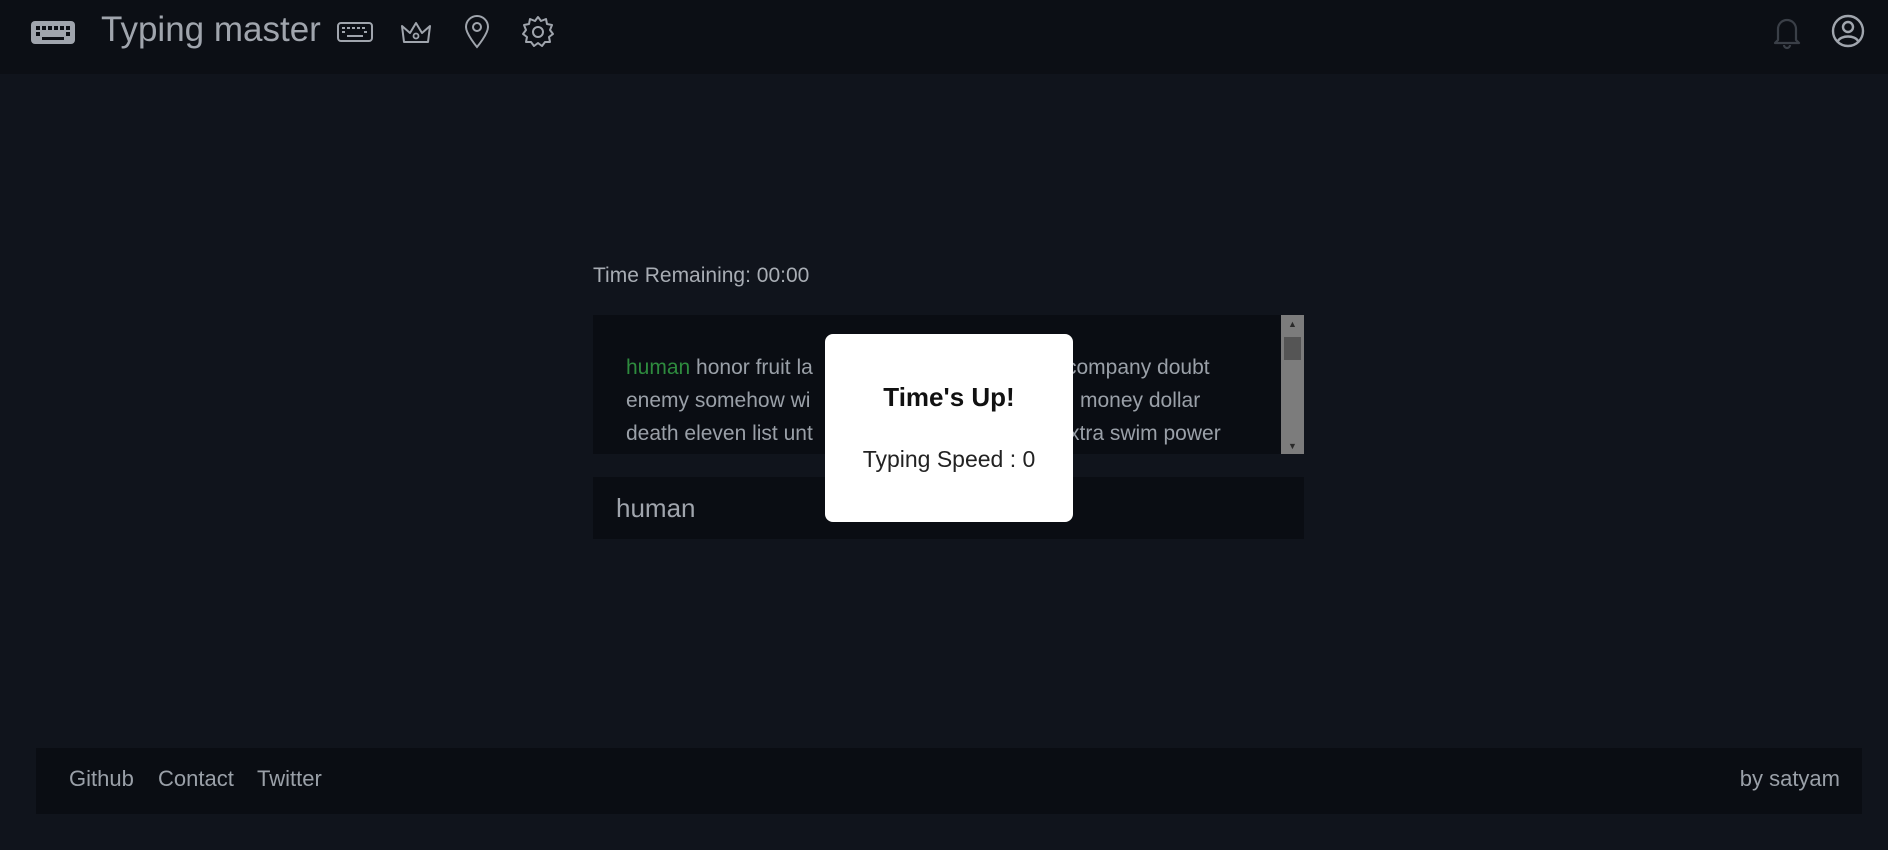 This screenshot has height=850, width=1888. What do you see at coordinates (1292, 445) in the screenshot?
I see `scroll-down-arrow-icon: ▼` at bounding box center [1292, 445].